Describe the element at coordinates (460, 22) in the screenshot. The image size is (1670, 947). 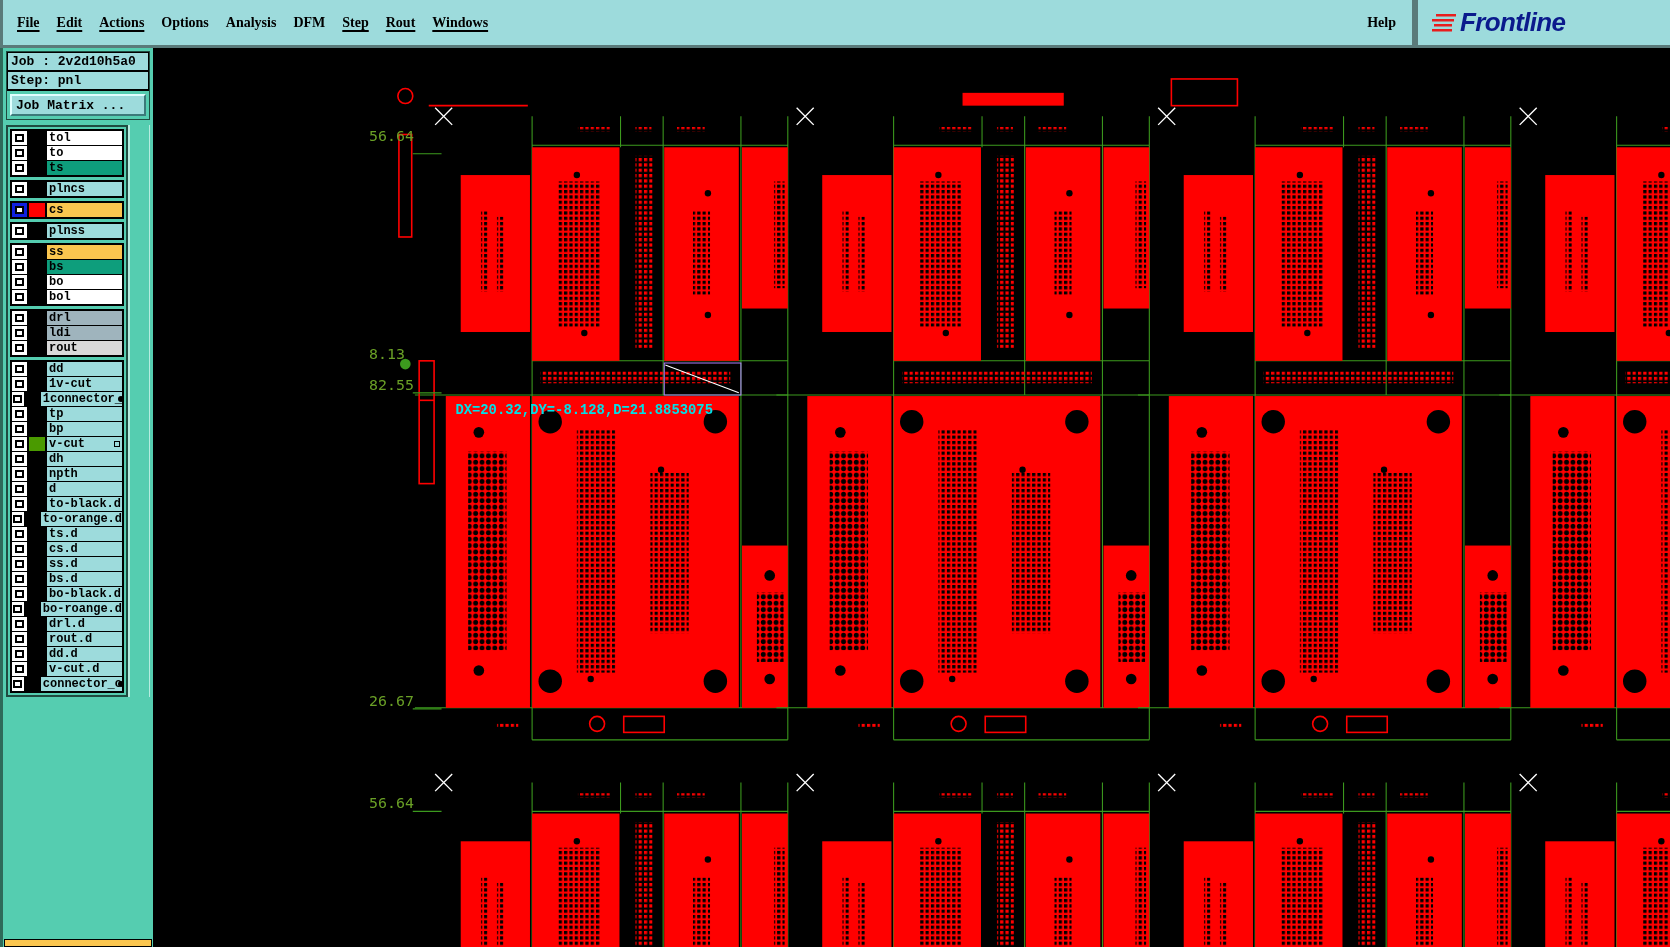
I see `menu-item: Windows` at that location.